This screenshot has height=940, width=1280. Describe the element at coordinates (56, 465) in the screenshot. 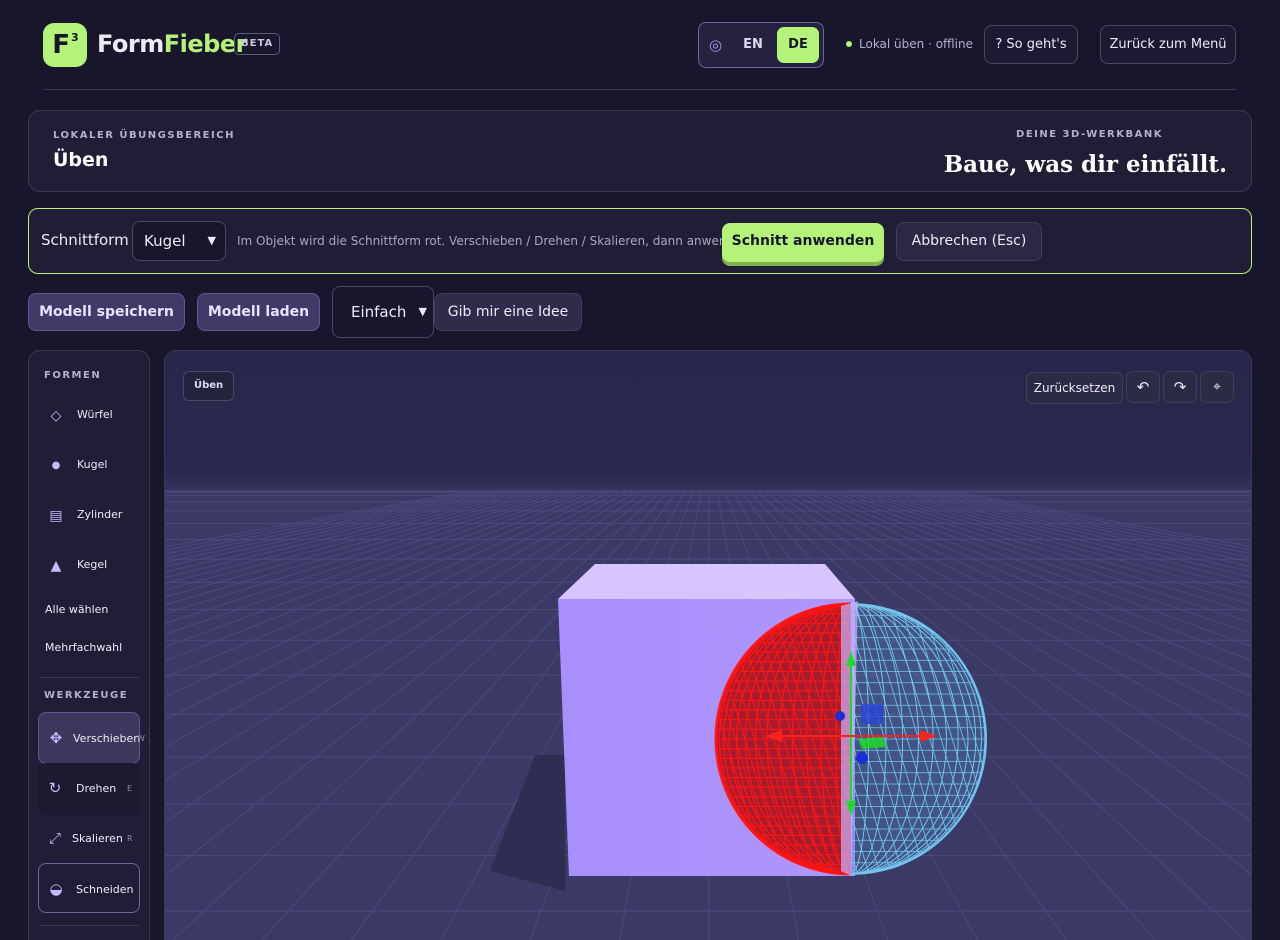

I see `sphere-icon: ●` at that location.